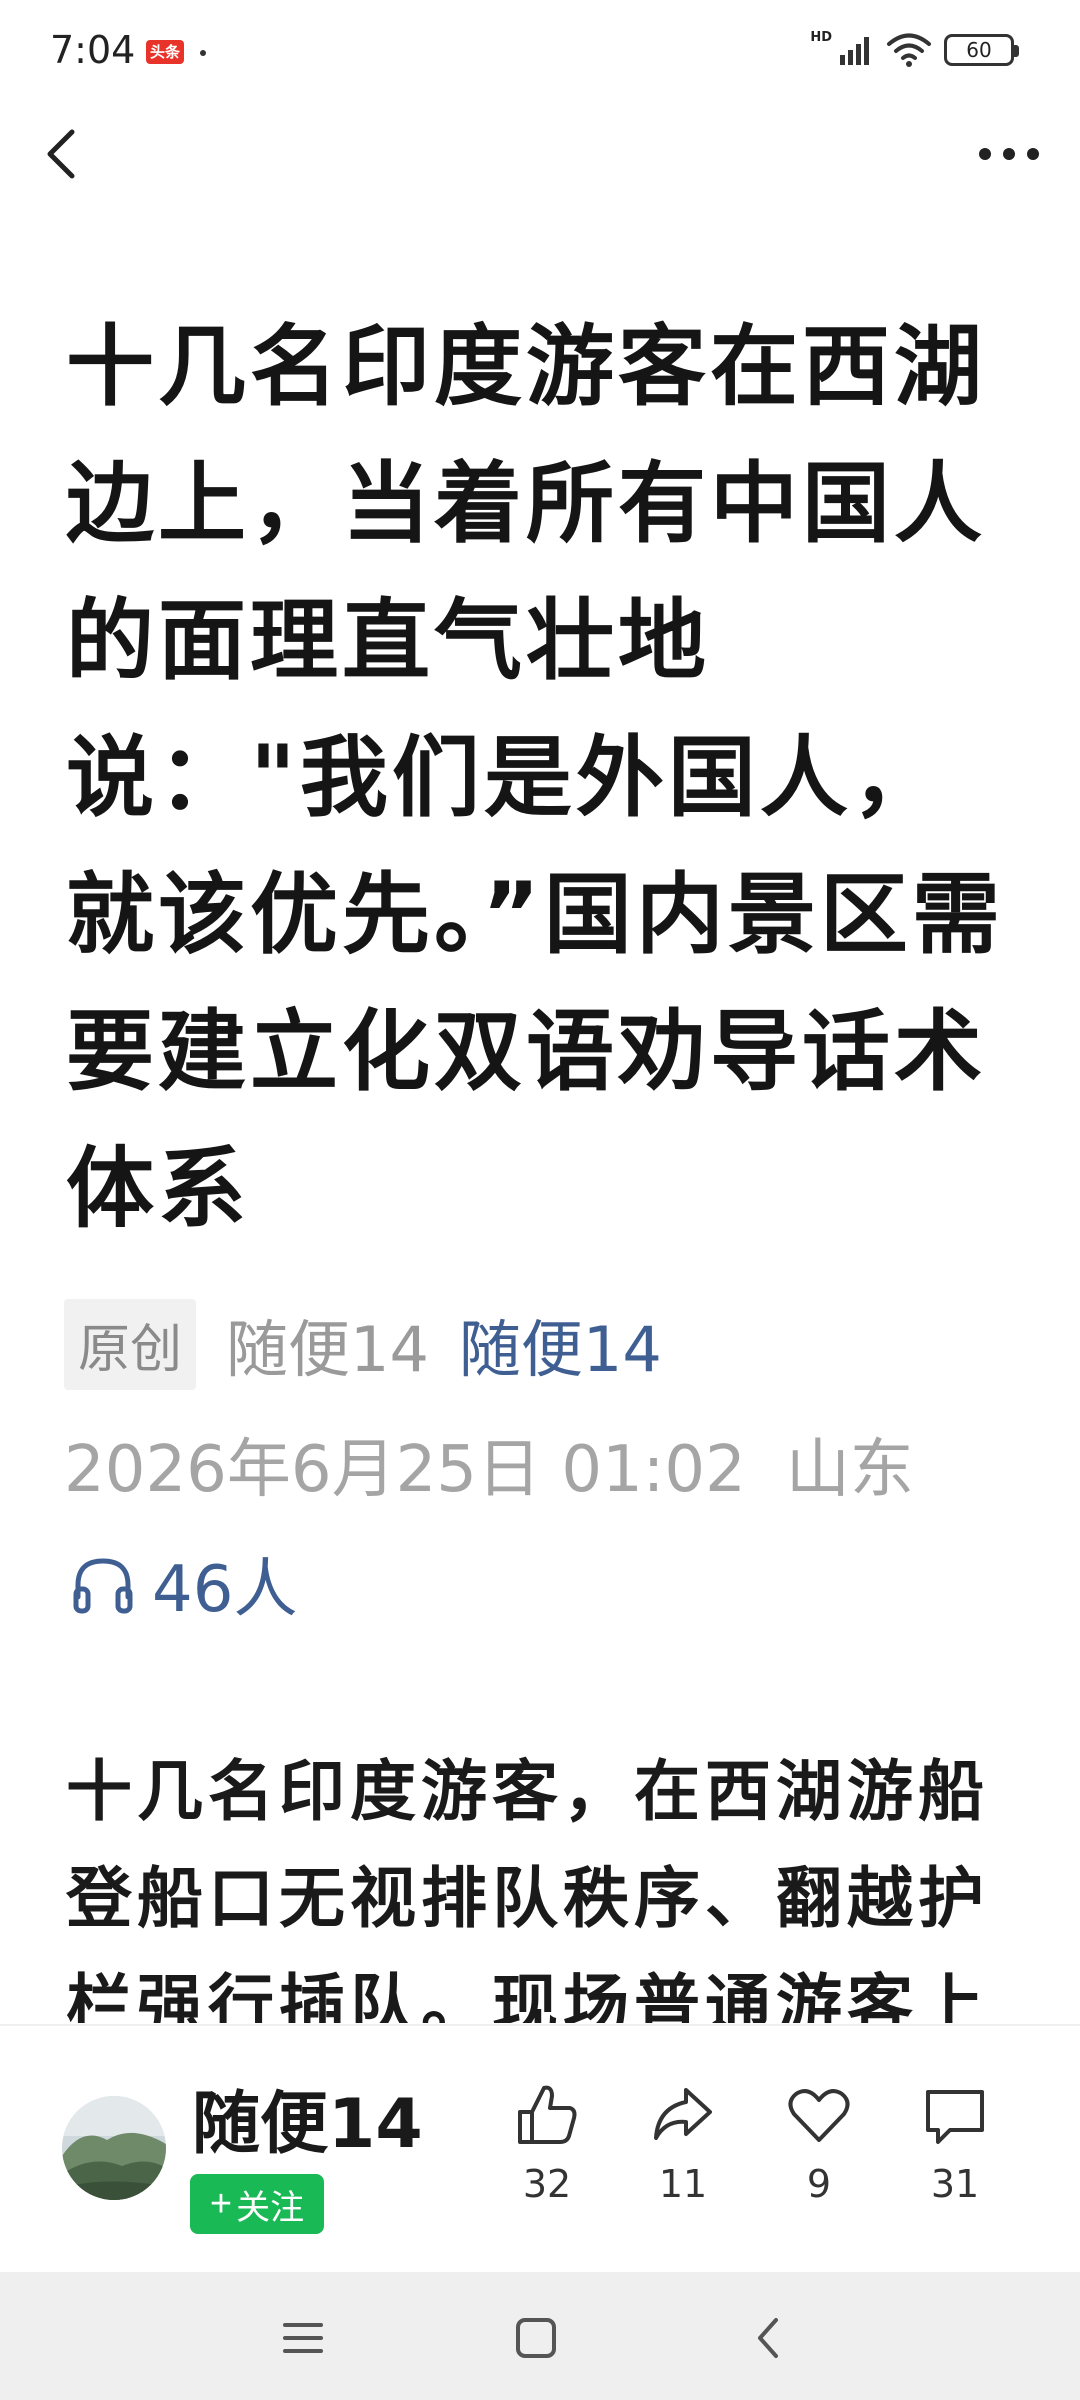  I want to click on favorite-button: 9, so click(819, 2143).